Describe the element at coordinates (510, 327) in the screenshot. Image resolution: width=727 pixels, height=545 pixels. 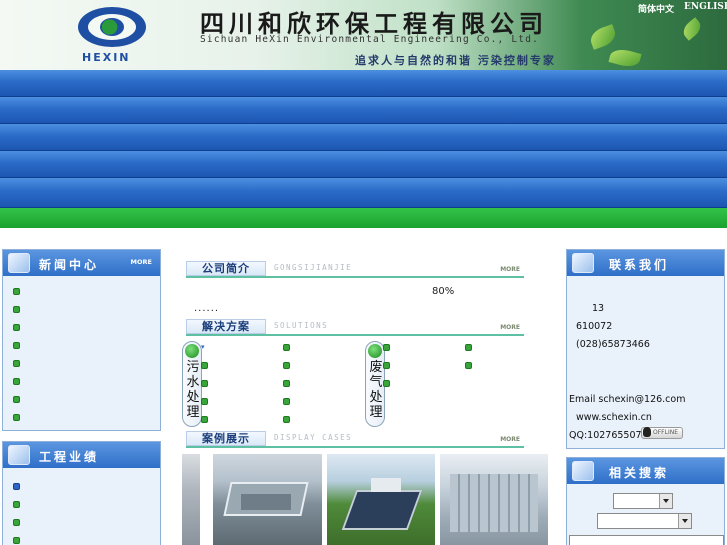
I see `solutions-more-link: MORE` at that location.